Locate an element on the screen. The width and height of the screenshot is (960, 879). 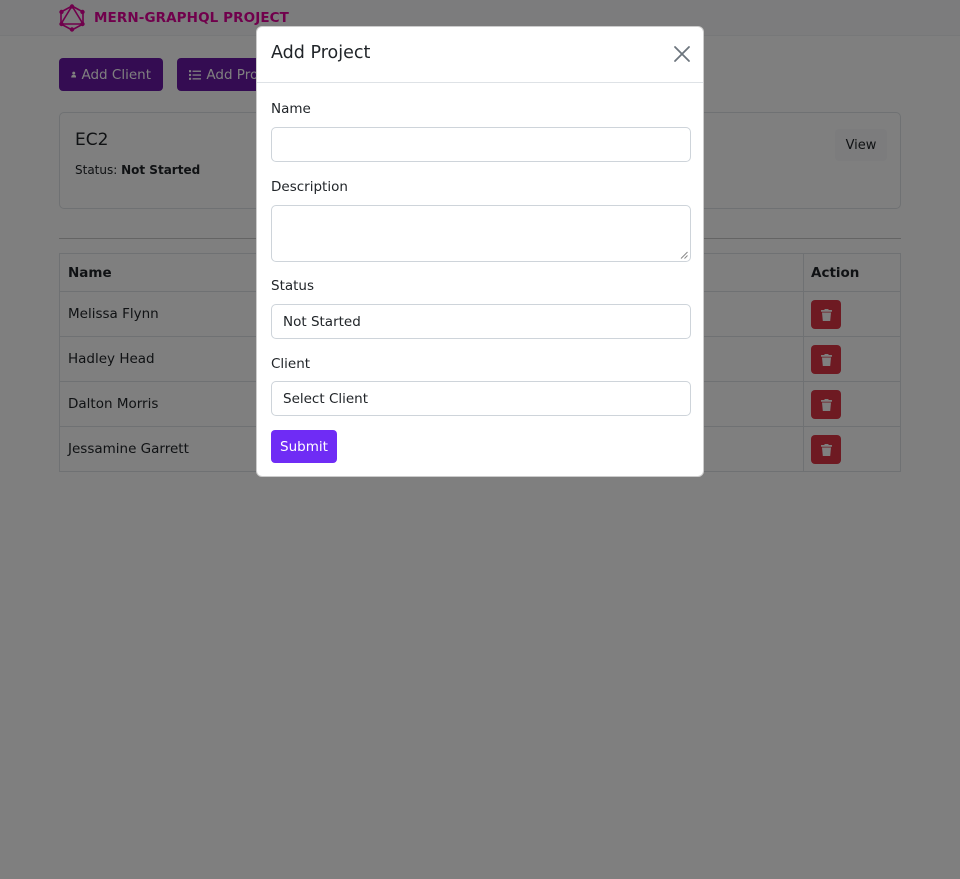
resize-grip-icon is located at coordinates (684, 255).